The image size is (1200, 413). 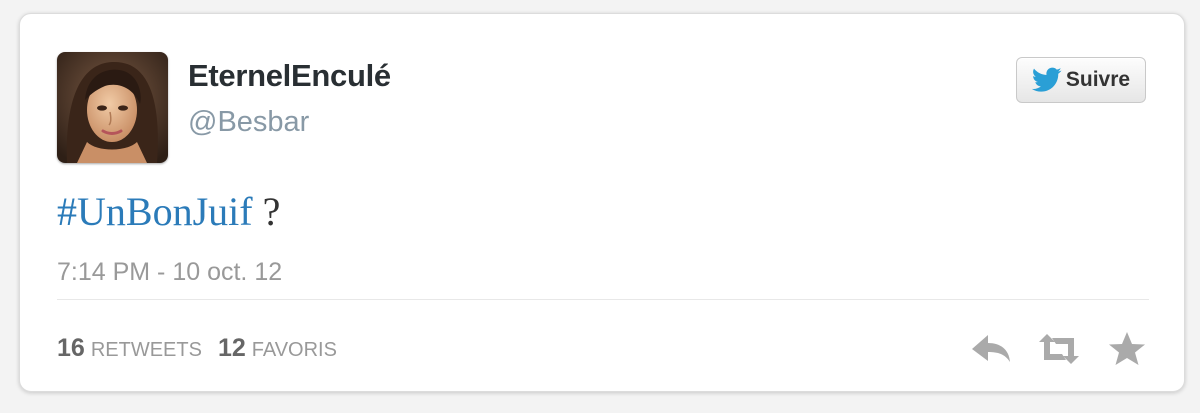 What do you see at coordinates (1046, 80) in the screenshot?
I see `twitter-bird-icon` at bounding box center [1046, 80].